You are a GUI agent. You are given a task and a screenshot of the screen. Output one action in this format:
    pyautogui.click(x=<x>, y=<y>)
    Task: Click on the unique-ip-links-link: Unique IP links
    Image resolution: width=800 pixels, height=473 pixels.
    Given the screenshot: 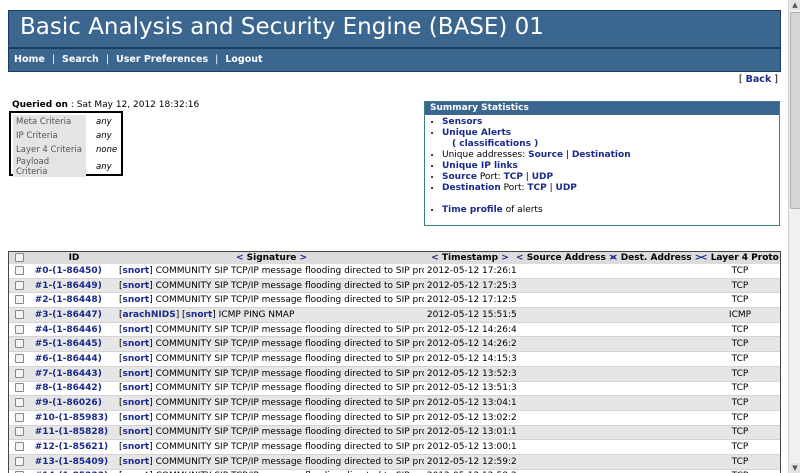 What is the action you would take?
    pyautogui.click(x=480, y=166)
    